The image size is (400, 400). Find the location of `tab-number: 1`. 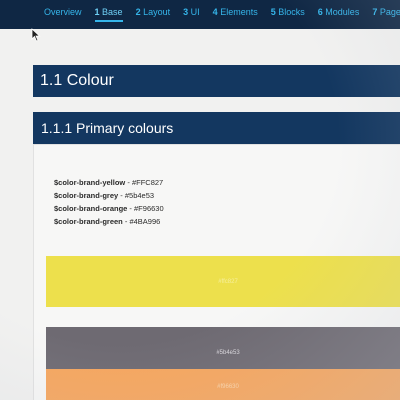

tab-number: 1 is located at coordinates (97, 12).